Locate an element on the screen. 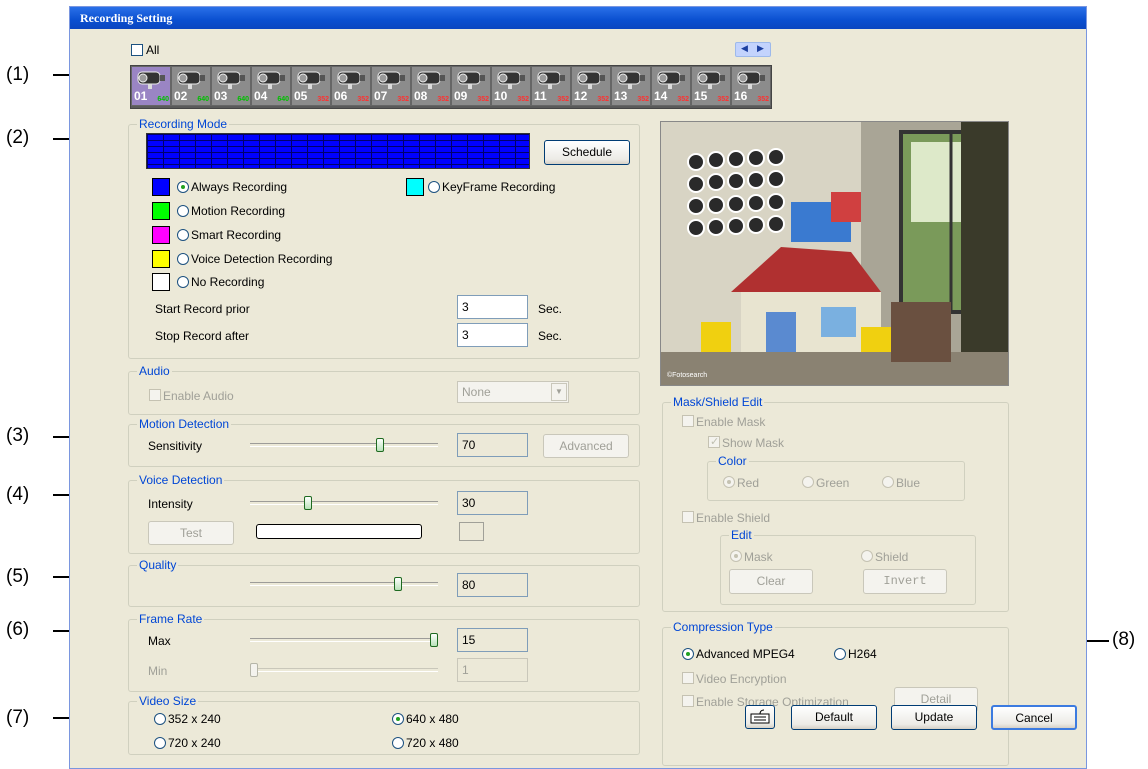 This screenshot has width=1148, height=769. camera-tile: 11 352 is located at coordinates (551, 86).